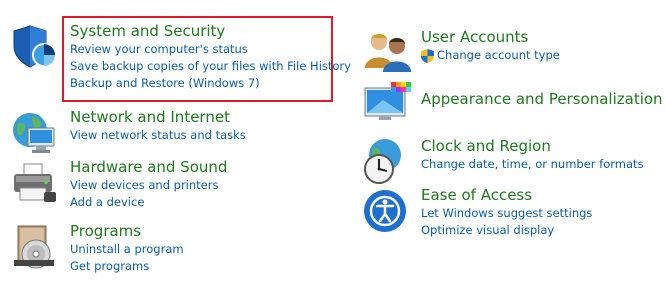 The image size is (666, 303). I want to click on change-account-type-label: Change account type, so click(498, 55).